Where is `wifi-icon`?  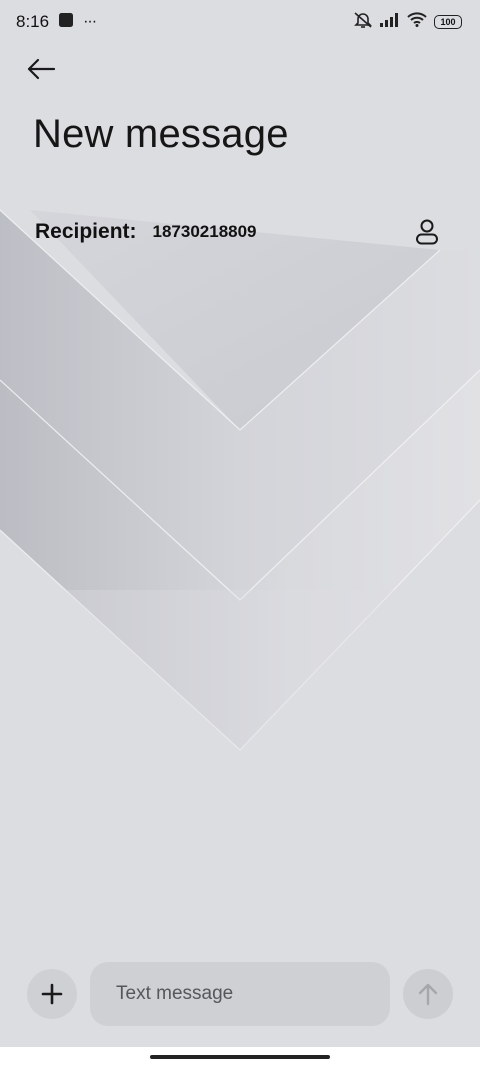
wifi-icon is located at coordinates (417, 22).